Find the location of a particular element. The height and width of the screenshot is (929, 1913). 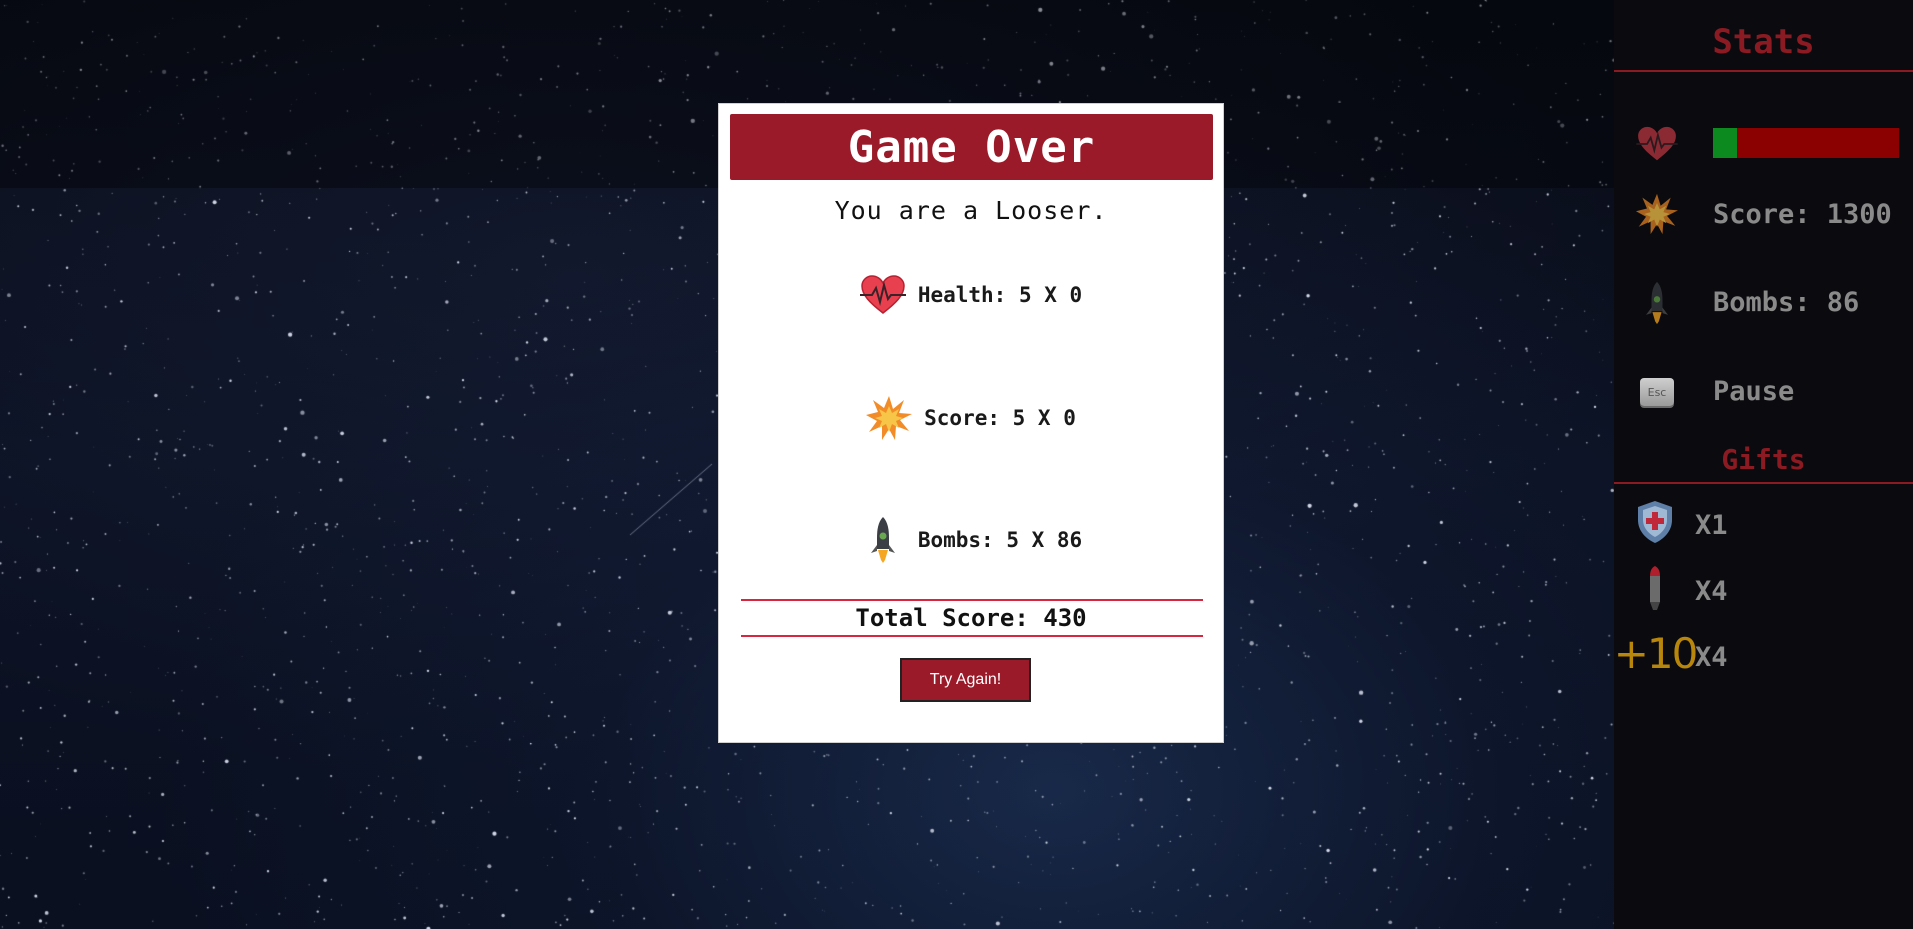

gift-row-health-shield: X1 is located at coordinates (1763, 526).